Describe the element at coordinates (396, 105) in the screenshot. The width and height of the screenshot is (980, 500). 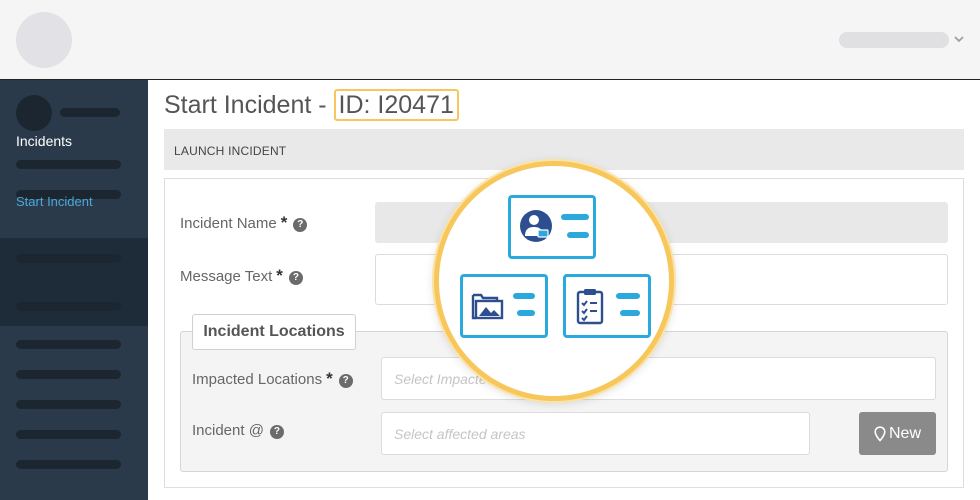
I see `incident-id: ID: I20471` at that location.